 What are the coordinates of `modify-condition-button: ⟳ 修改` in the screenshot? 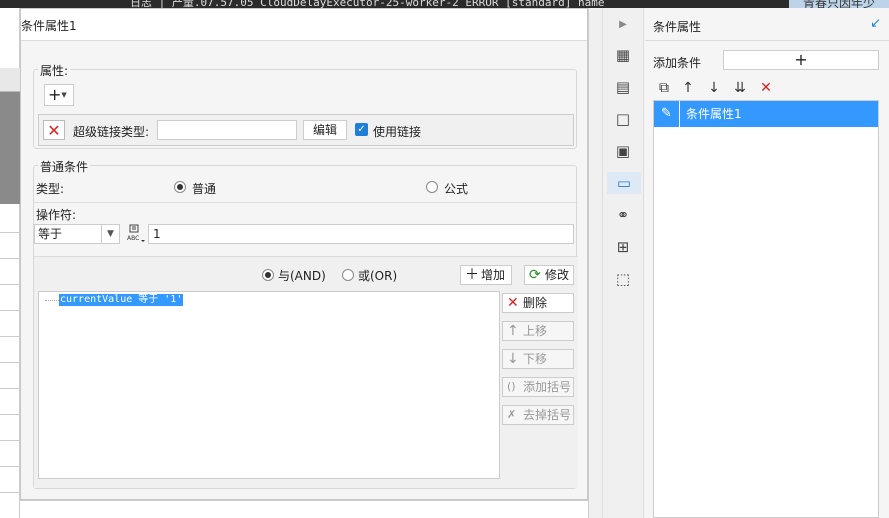 It's located at (549, 275).